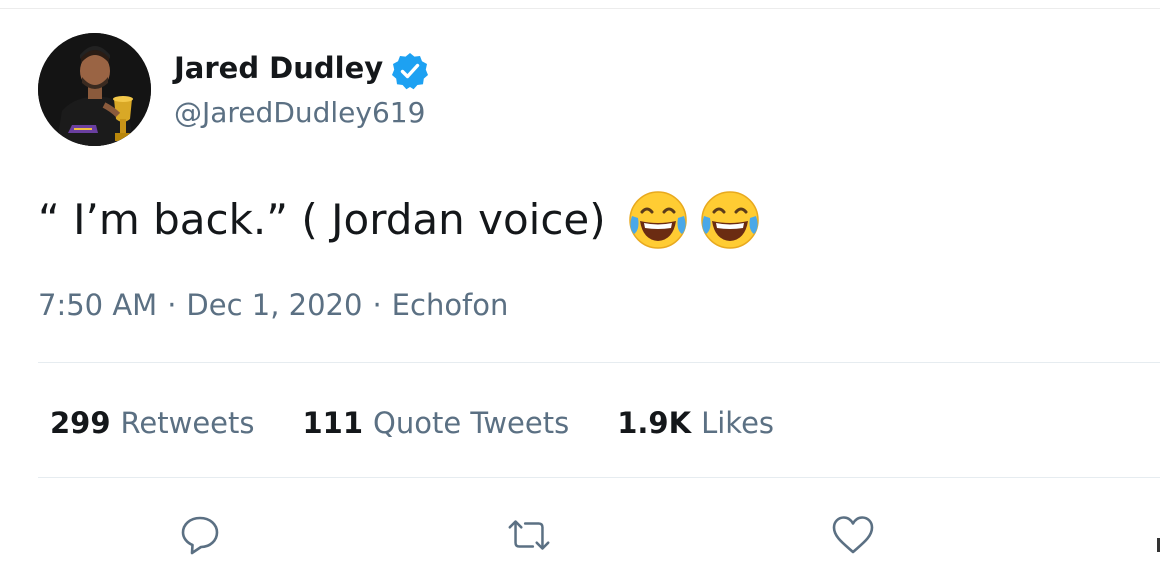 The height and width of the screenshot is (568, 1160). I want to click on quote-tweets-count: 111, so click(333, 423).